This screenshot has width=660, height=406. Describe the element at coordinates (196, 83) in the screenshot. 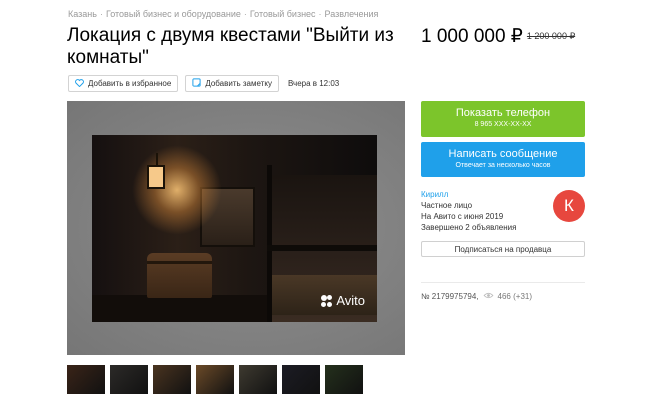

I see `note-icon` at that location.